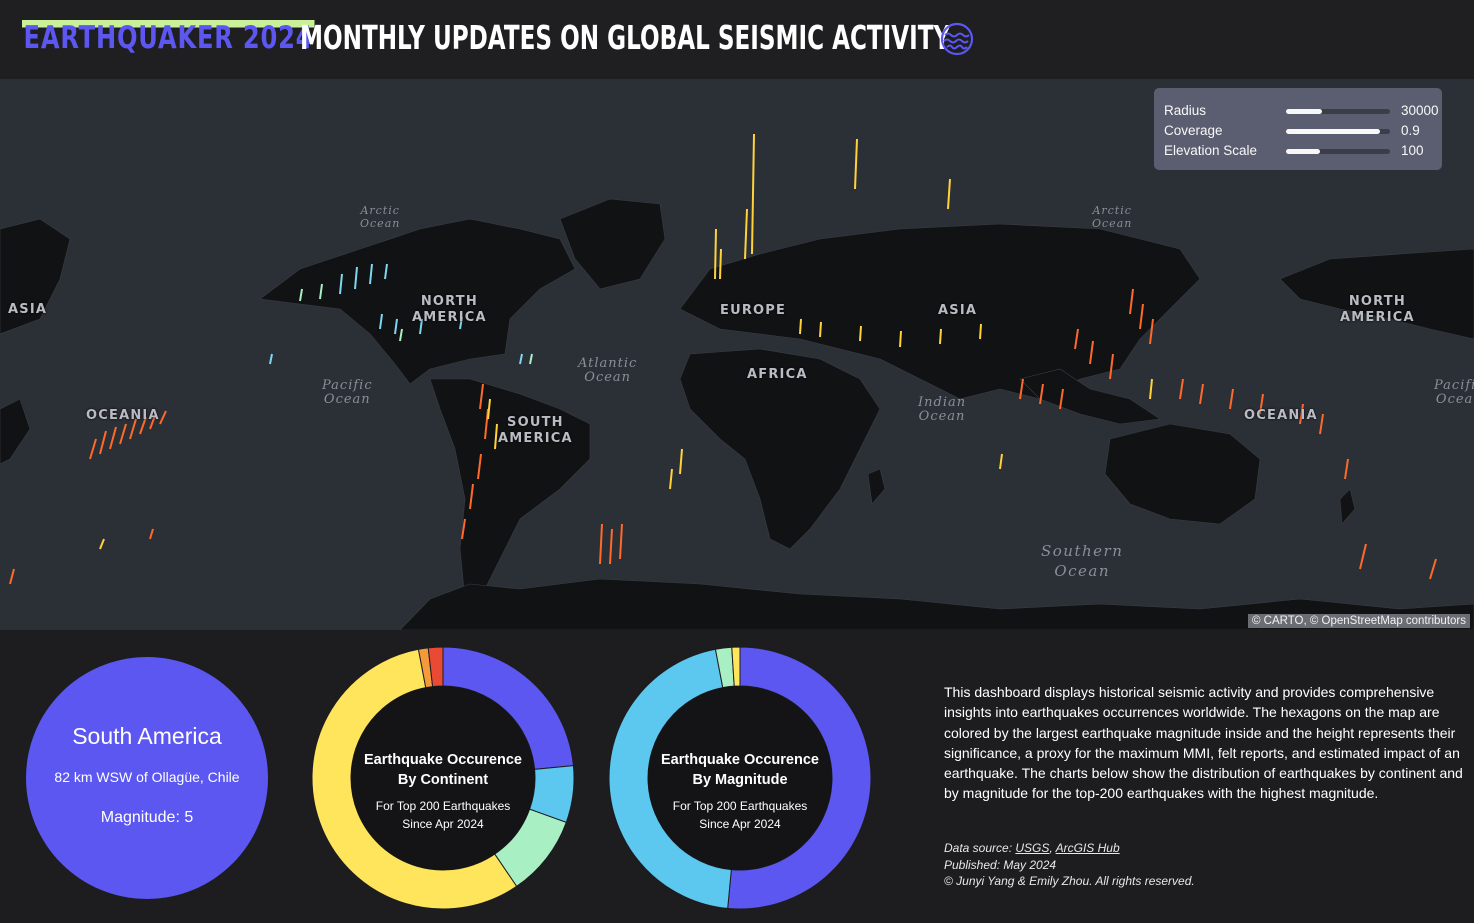 The width and height of the screenshot is (1474, 923). I want to click on label-africa: AFRICA, so click(777, 374).